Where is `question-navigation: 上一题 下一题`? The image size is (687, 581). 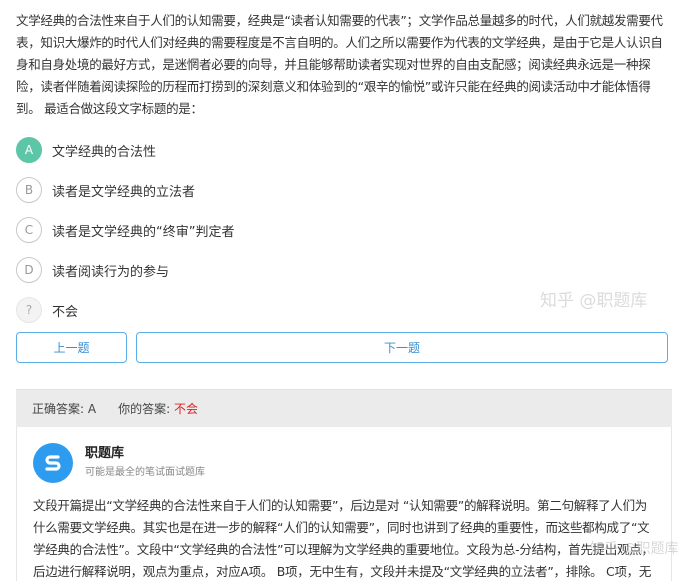 question-navigation: 上一题 下一题 is located at coordinates (342, 347).